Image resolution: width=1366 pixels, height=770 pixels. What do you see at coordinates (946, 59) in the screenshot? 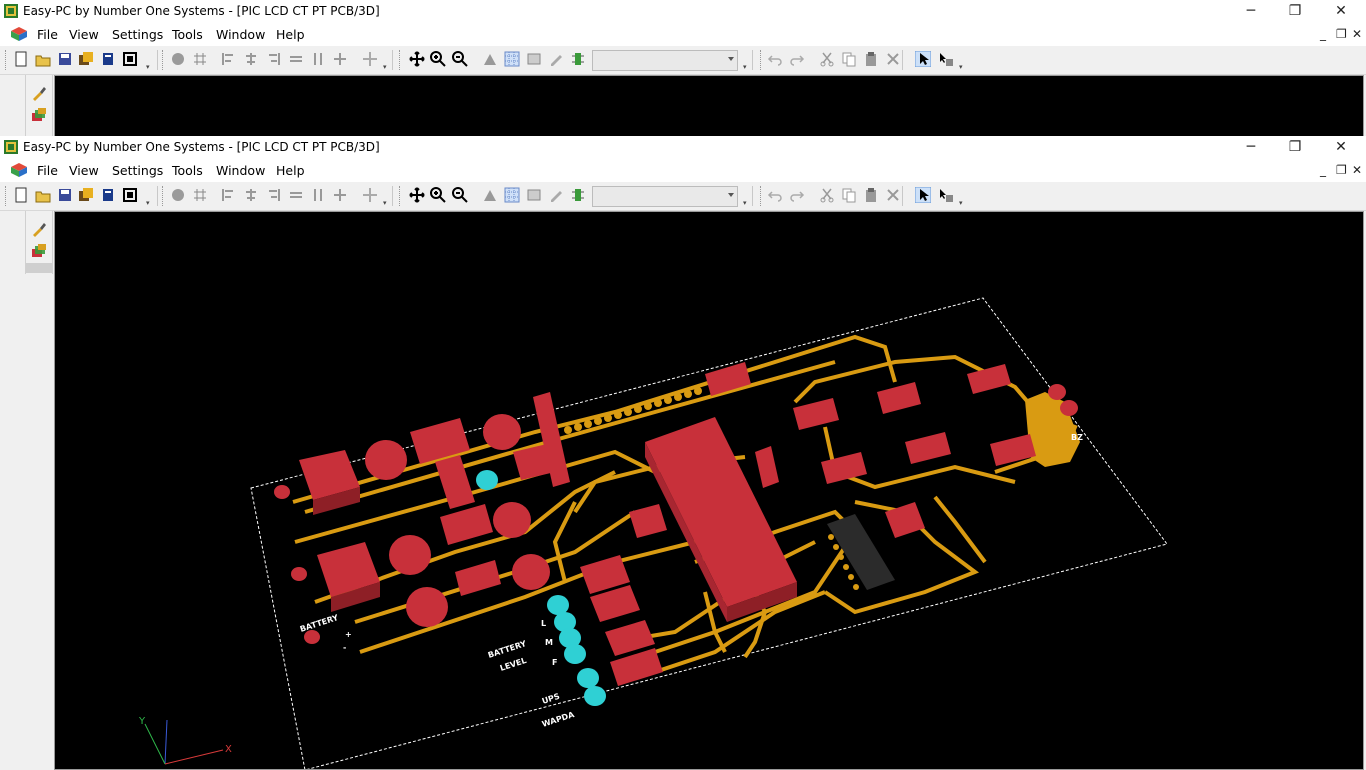
I see `select-options-icon` at bounding box center [946, 59].